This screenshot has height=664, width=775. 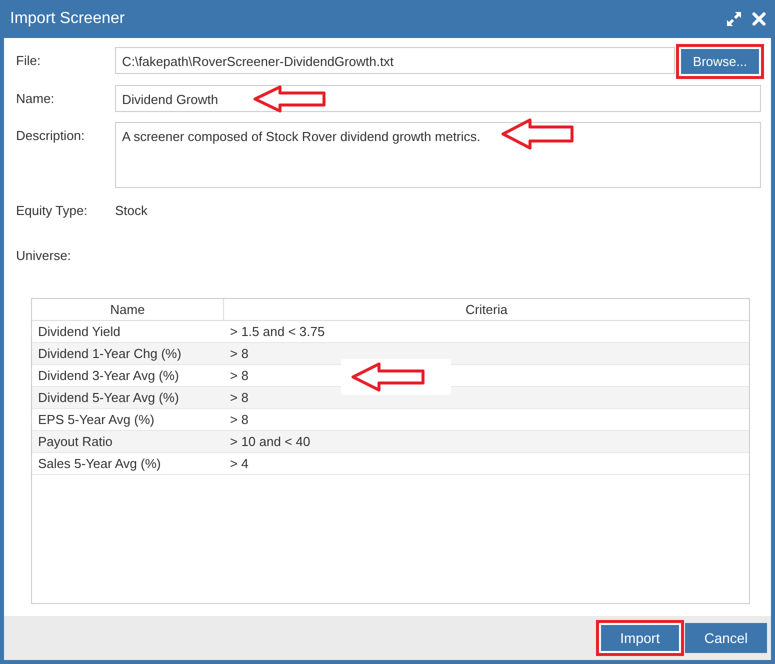 I want to click on close-icon, so click(x=759, y=19).